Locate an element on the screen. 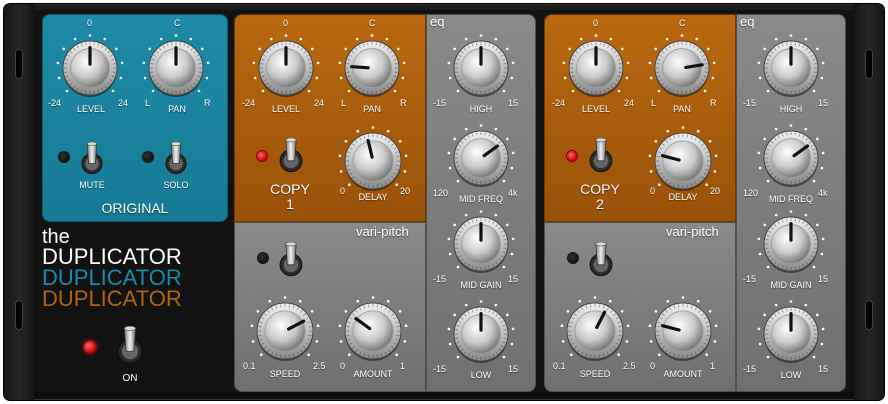 Image resolution: width=888 pixels, height=404 pixels. brand-logo: the DUPLICATOR DUPLICATOR DUPLICATOR is located at coordinates (112, 269).